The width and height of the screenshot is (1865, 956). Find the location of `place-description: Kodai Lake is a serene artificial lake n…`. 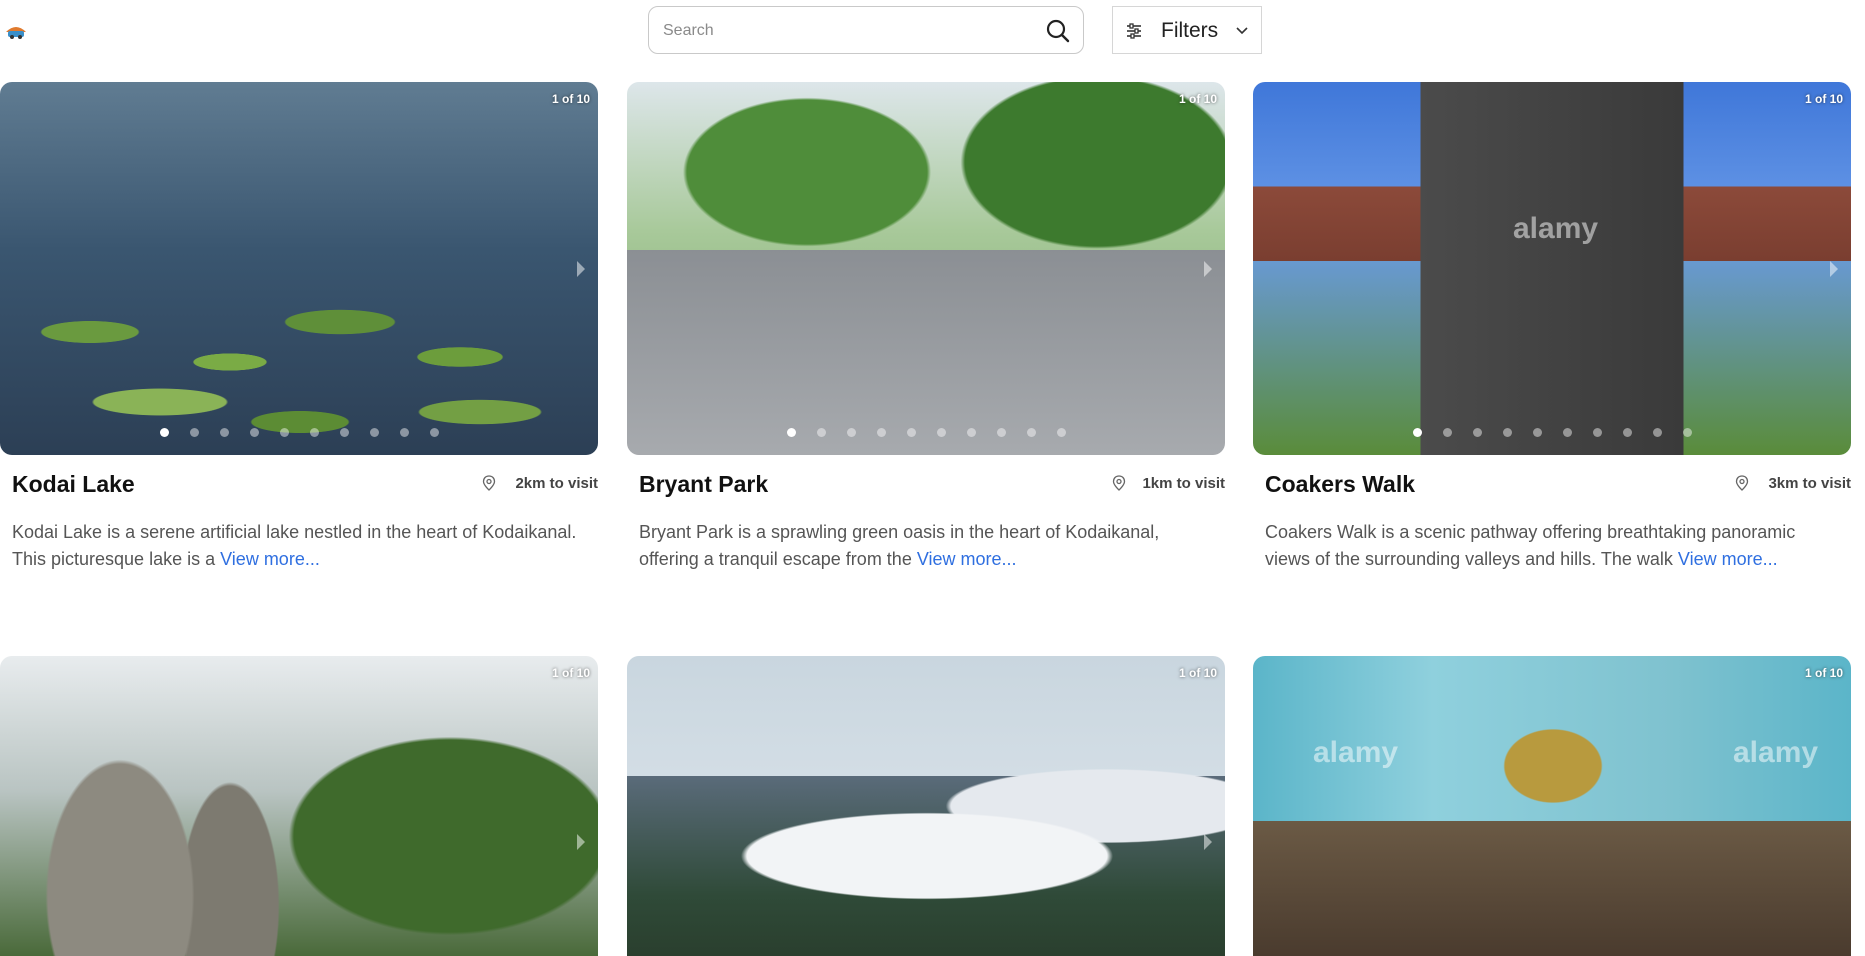

place-description: Kodai Lake is a serene artificial lake n… is located at coordinates (302, 546).